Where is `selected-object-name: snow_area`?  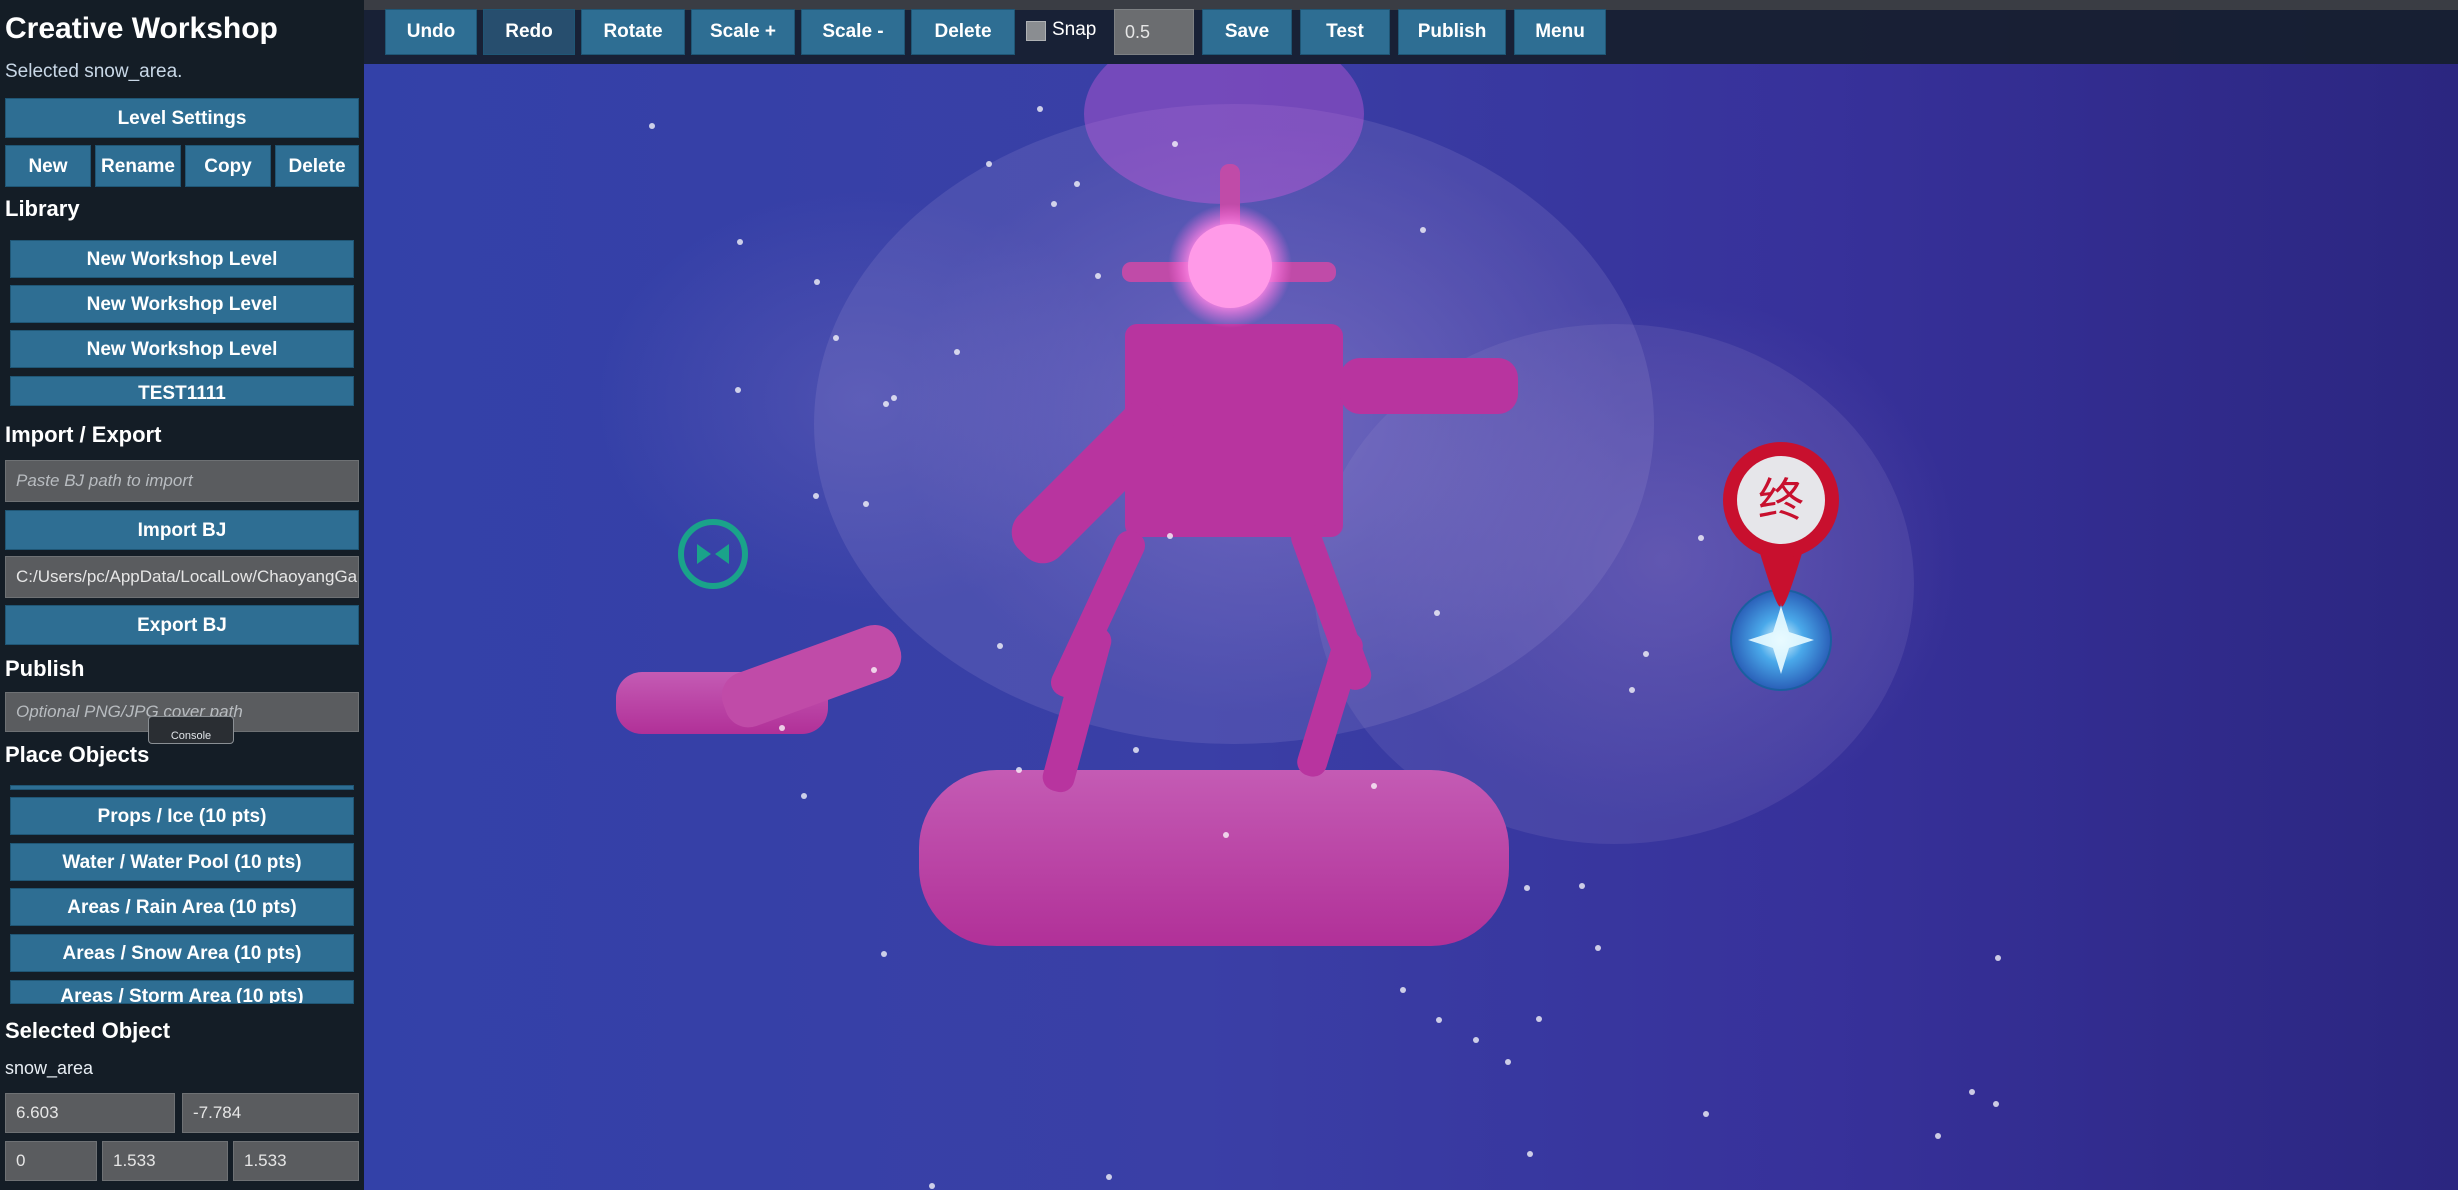 selected-object-name: snow_area is located at coordinates (49, 1068).